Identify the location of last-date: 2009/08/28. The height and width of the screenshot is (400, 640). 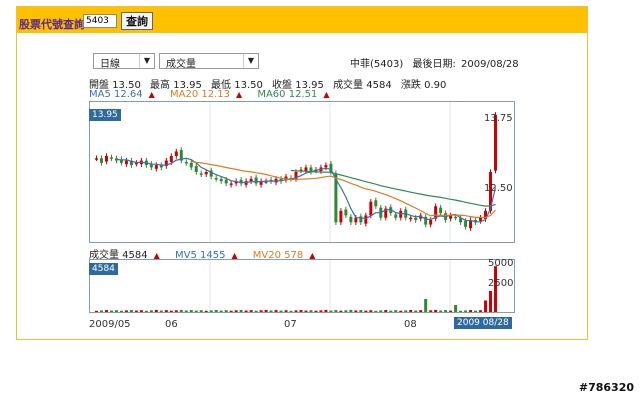
(490, 64).